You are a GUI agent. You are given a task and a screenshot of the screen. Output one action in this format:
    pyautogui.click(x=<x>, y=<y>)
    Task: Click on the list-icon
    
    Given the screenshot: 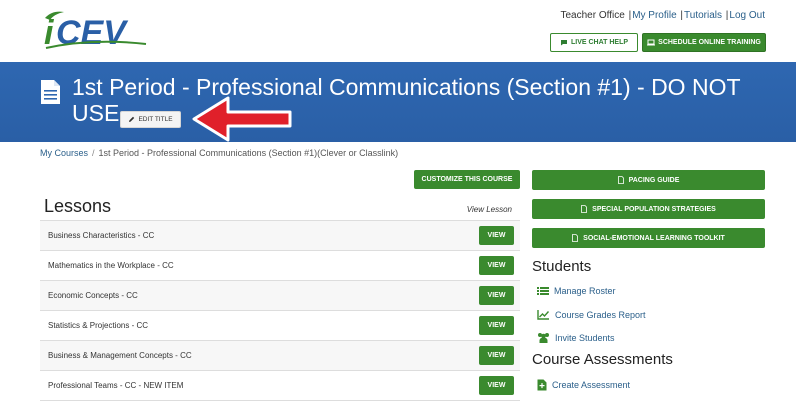 What is the action you would take?
    pyautogui.click(x=543, y=291)
    